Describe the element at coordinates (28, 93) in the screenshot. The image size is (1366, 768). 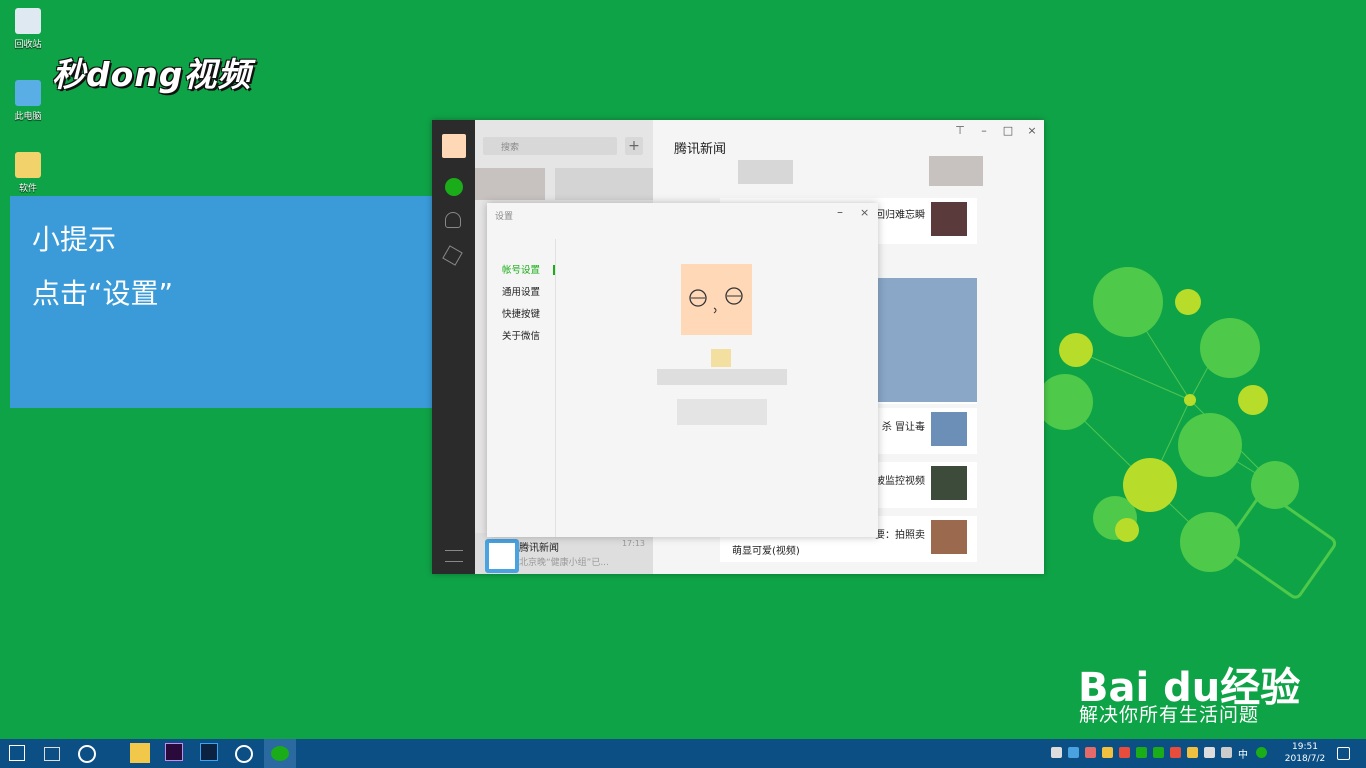
I see `computer-icon` at that location.